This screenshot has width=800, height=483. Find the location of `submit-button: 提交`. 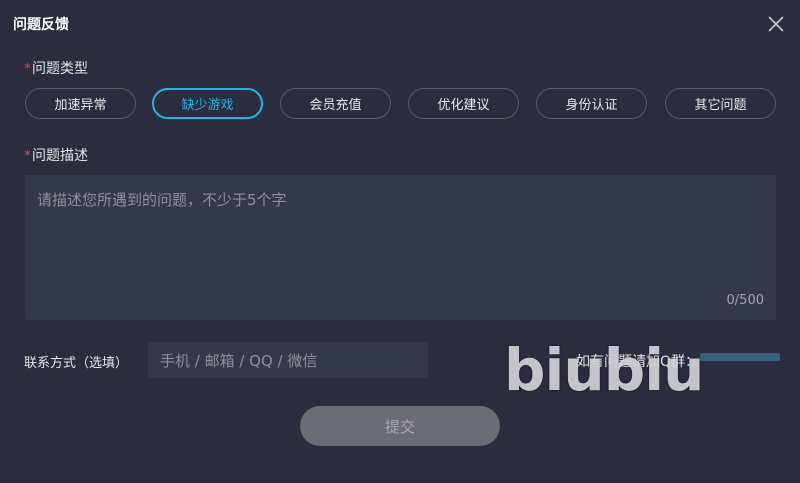

submit-button: 提交 is located at coordinates (400, 426).